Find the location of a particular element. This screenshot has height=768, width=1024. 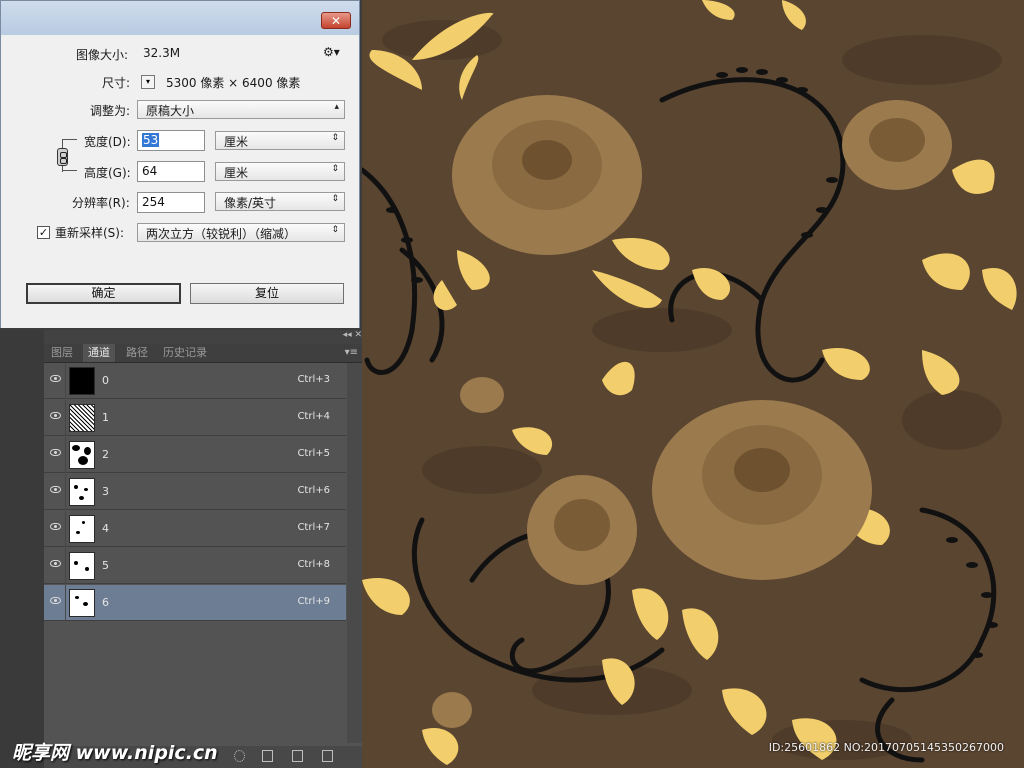

resample-method-select: 两次立方（较锐利）（缩减） ⇕ is located at coordinates (241, 232).